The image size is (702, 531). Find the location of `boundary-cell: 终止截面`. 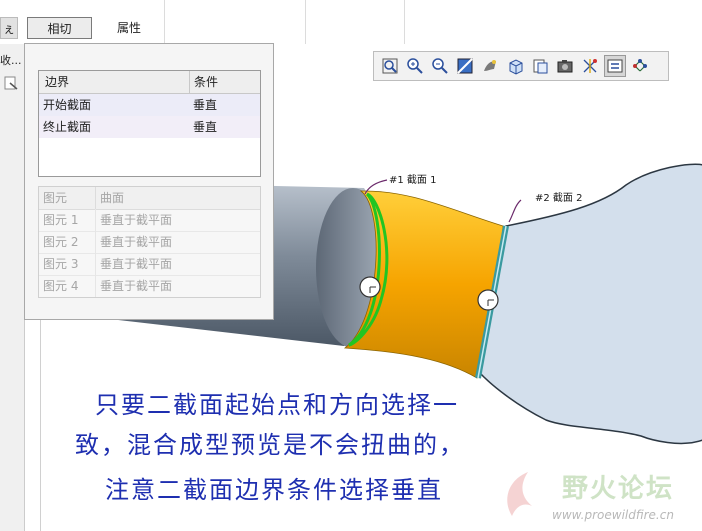

boundary-cell: 终止截面 is located at coordinates (67, 127).